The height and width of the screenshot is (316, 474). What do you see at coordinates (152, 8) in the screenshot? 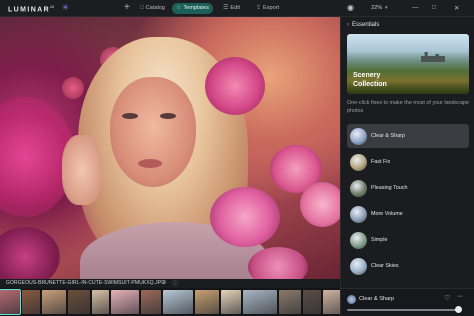
I see `tab-catalog: □ Catalog` at bounding box center [152, 8].